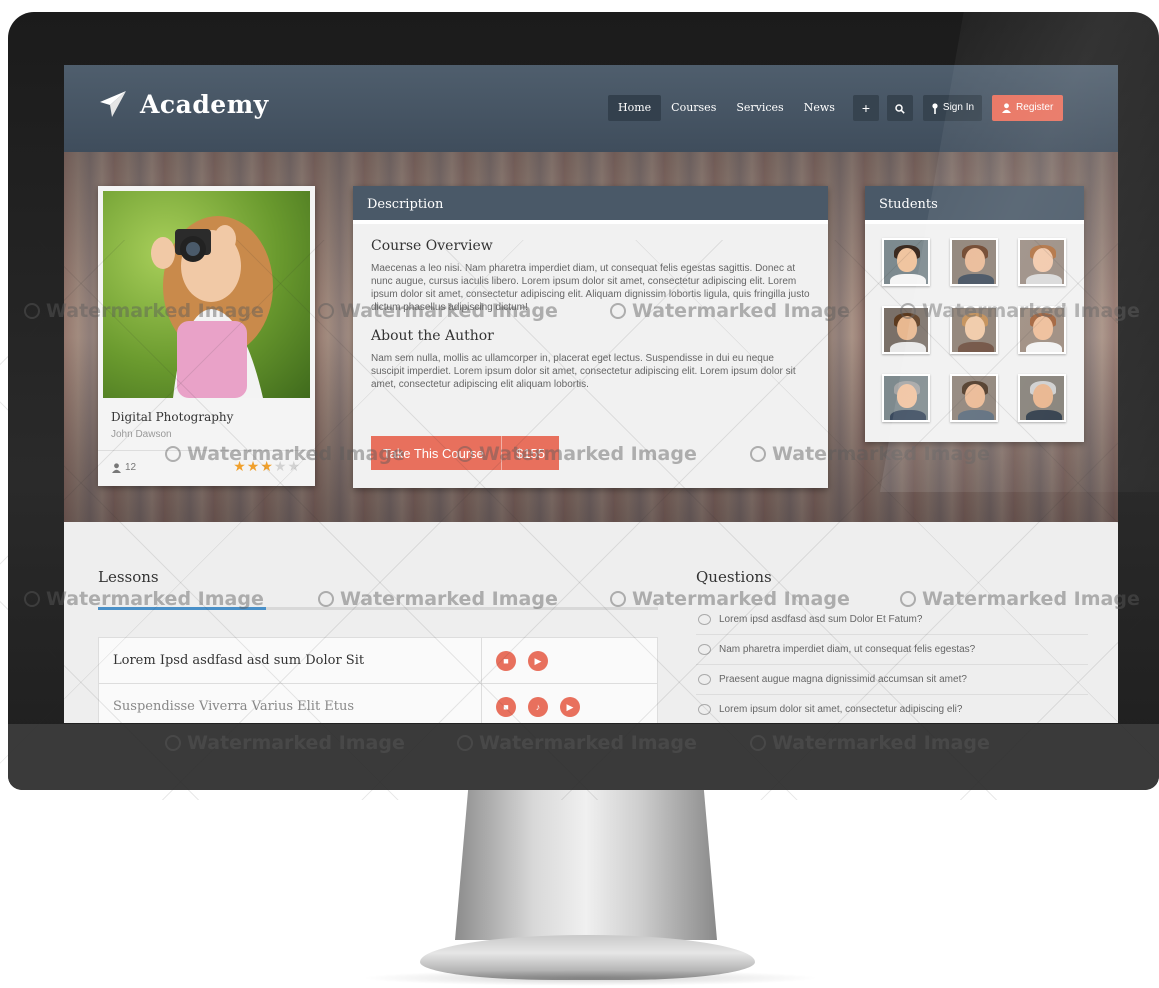 This screenshot has width=1159, height=988. What do you see at coordinates (819, 108) in the screenshot?
I see `nav-item-news: News` at bounding box center [819, 108].